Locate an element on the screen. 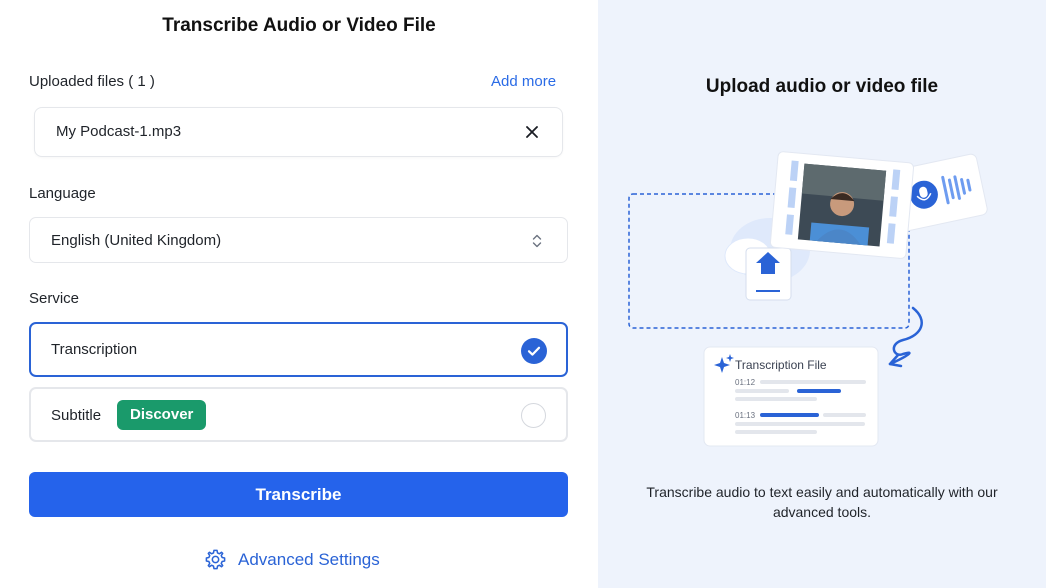 Image resolution: width=1046 pixels, height=588 pixels. language-value: English (United Kingdom) is located at coordinates (136, 240).